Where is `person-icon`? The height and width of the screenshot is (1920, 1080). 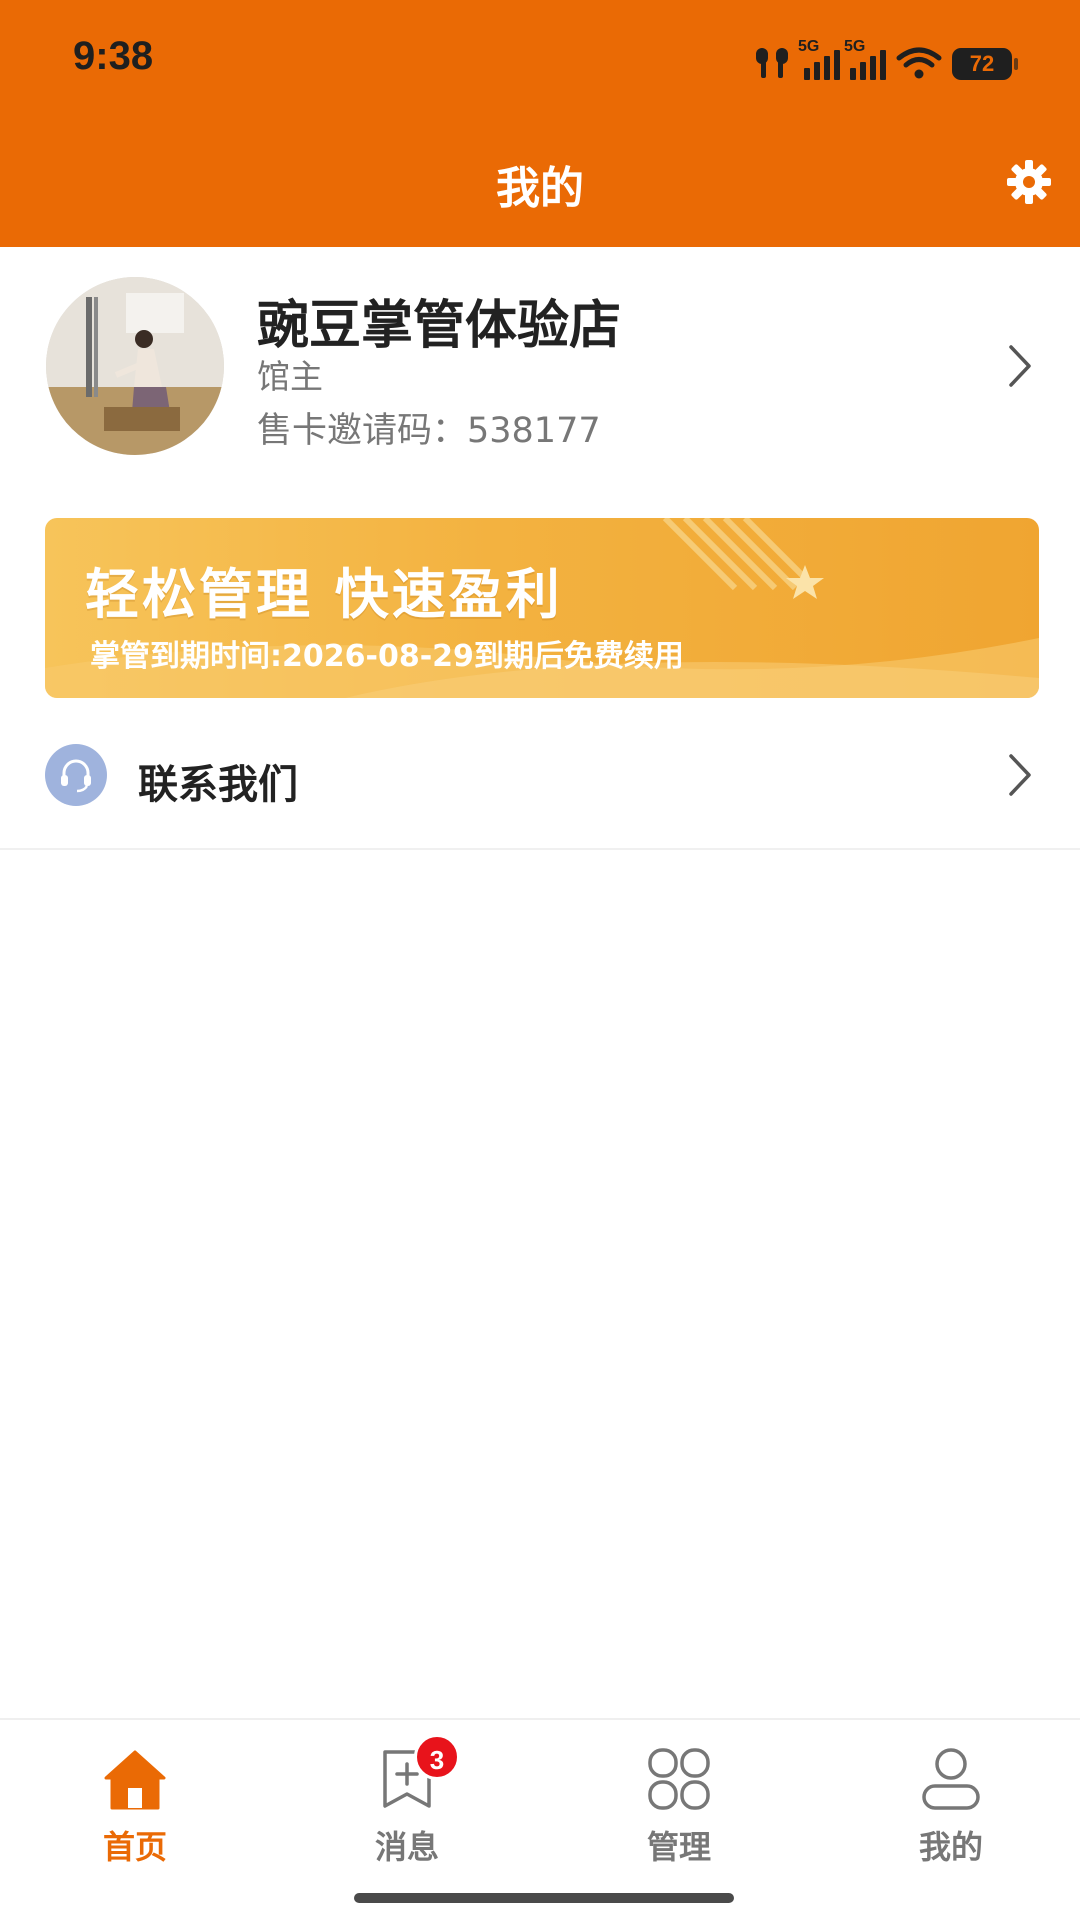 person-icon is located at coordinates (951, 1779).